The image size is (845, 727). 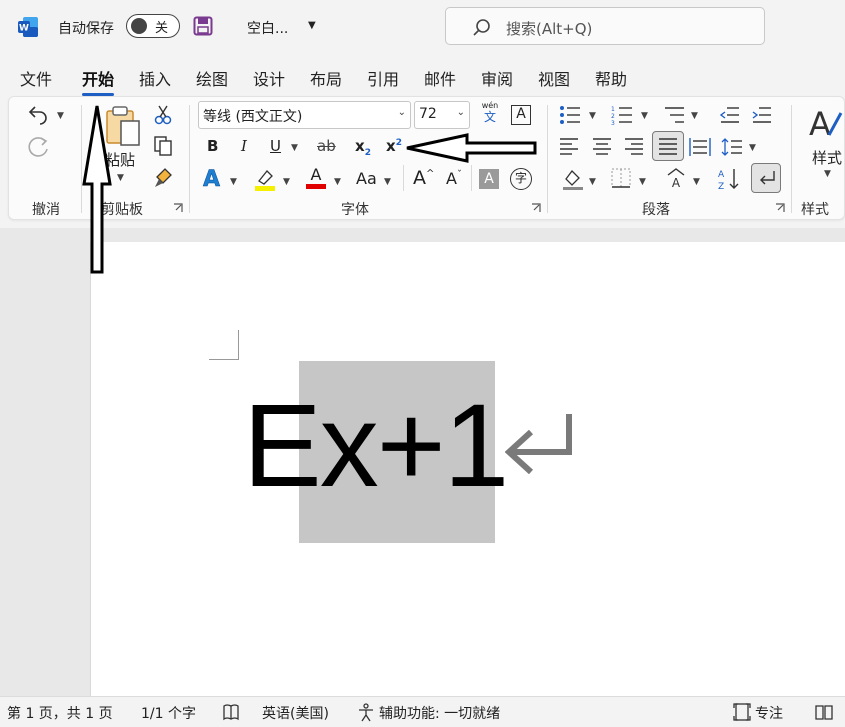 I want to click on tab-file: 文件, so click(x=36, y=78).